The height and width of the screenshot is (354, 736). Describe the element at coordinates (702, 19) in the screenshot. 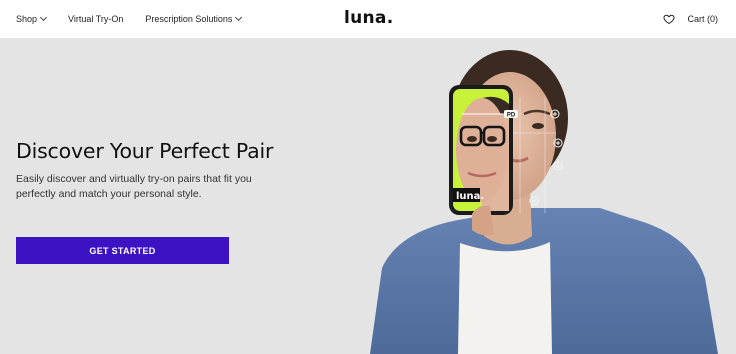

I see `cart-link: Cart (0)` at that location.